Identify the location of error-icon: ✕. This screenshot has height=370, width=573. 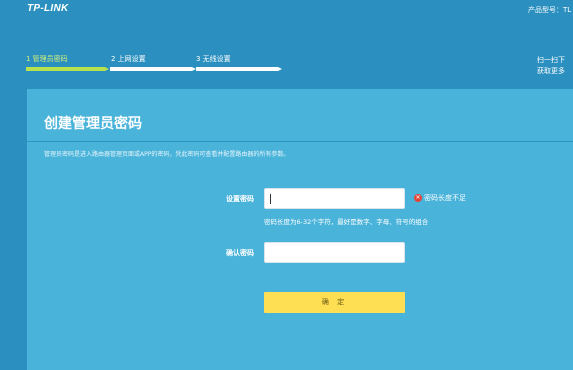
(418, 198).